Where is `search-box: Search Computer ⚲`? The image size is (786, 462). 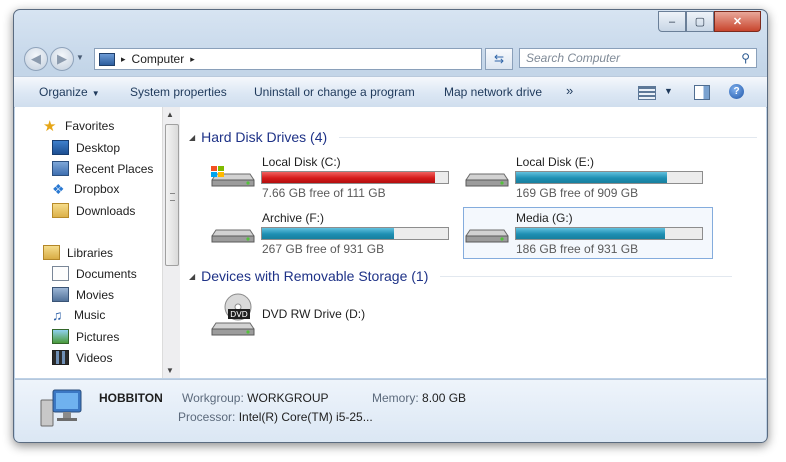
search-box: Search Computer ⚲ is located at coordinates (638, 58).